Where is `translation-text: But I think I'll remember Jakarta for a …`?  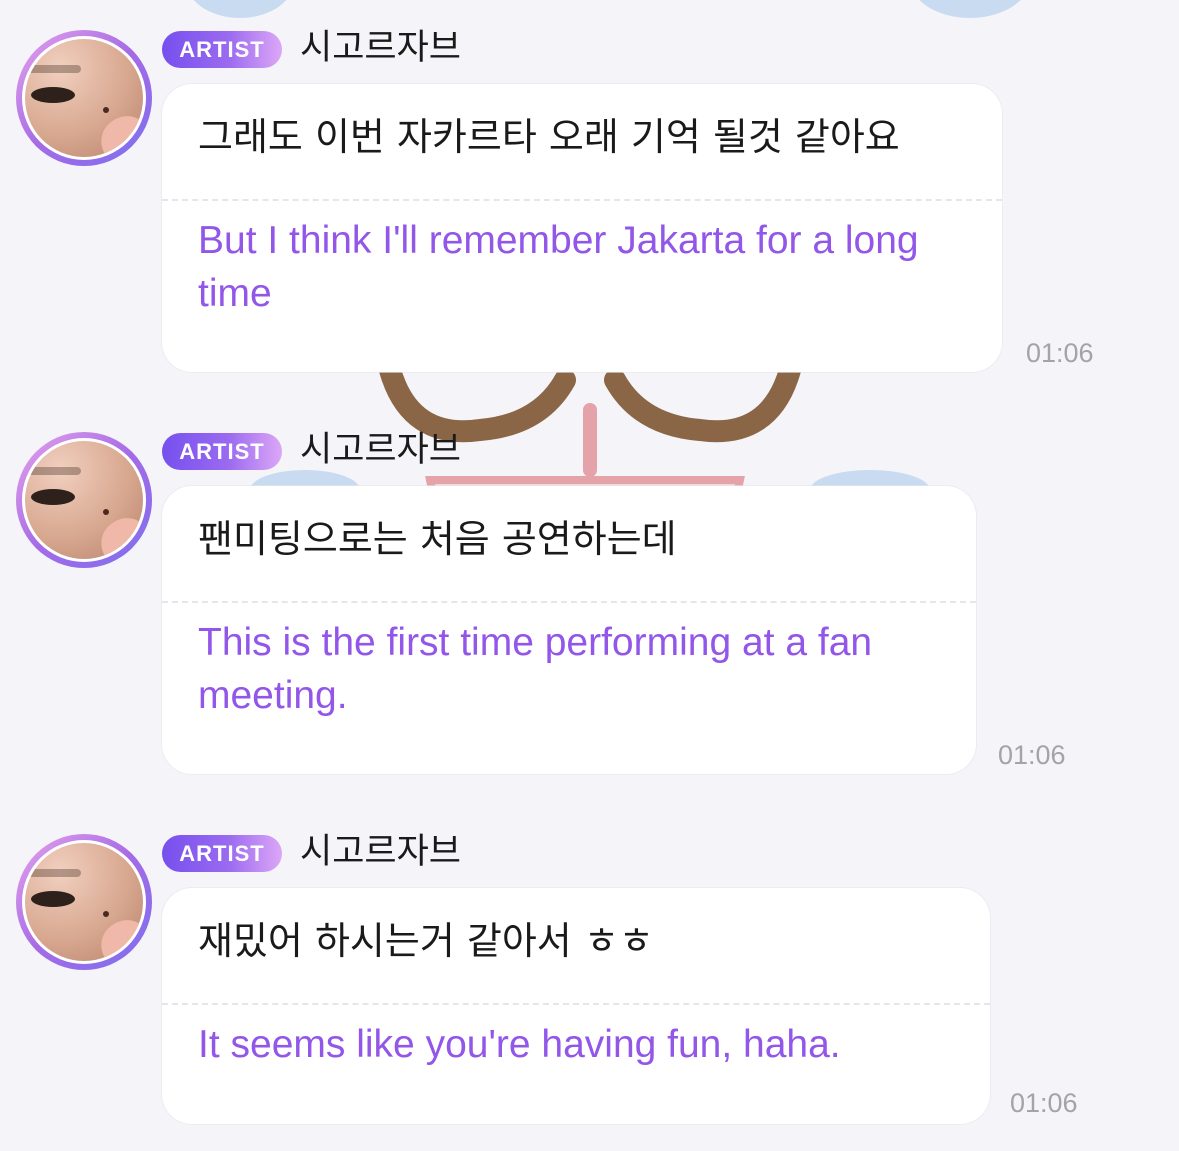
translation-text: But I think I'll remember Jakarta for a … is located at coordinates (558, 267).